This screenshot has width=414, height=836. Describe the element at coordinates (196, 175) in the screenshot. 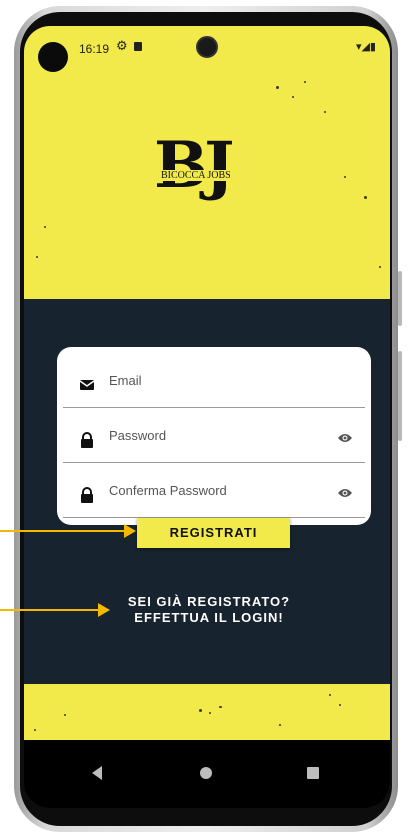

I see `logo-name: BICOCCA JOBS` at that location.